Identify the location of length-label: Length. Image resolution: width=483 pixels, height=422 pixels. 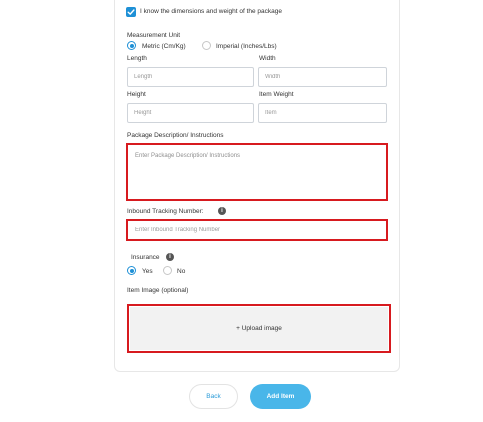
(137, 58).